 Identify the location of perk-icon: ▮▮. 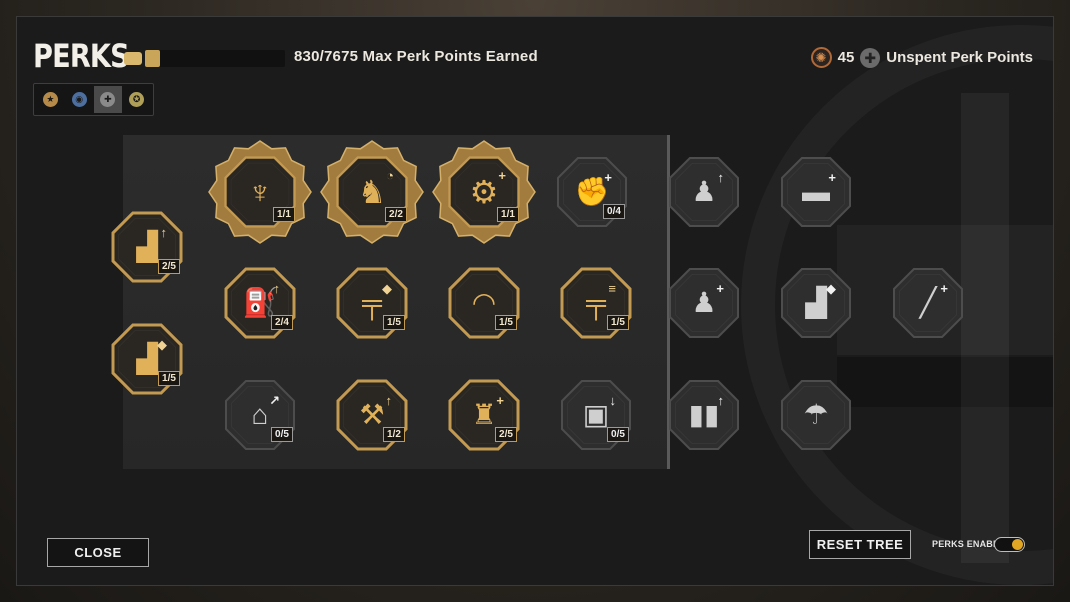
(704, 414).